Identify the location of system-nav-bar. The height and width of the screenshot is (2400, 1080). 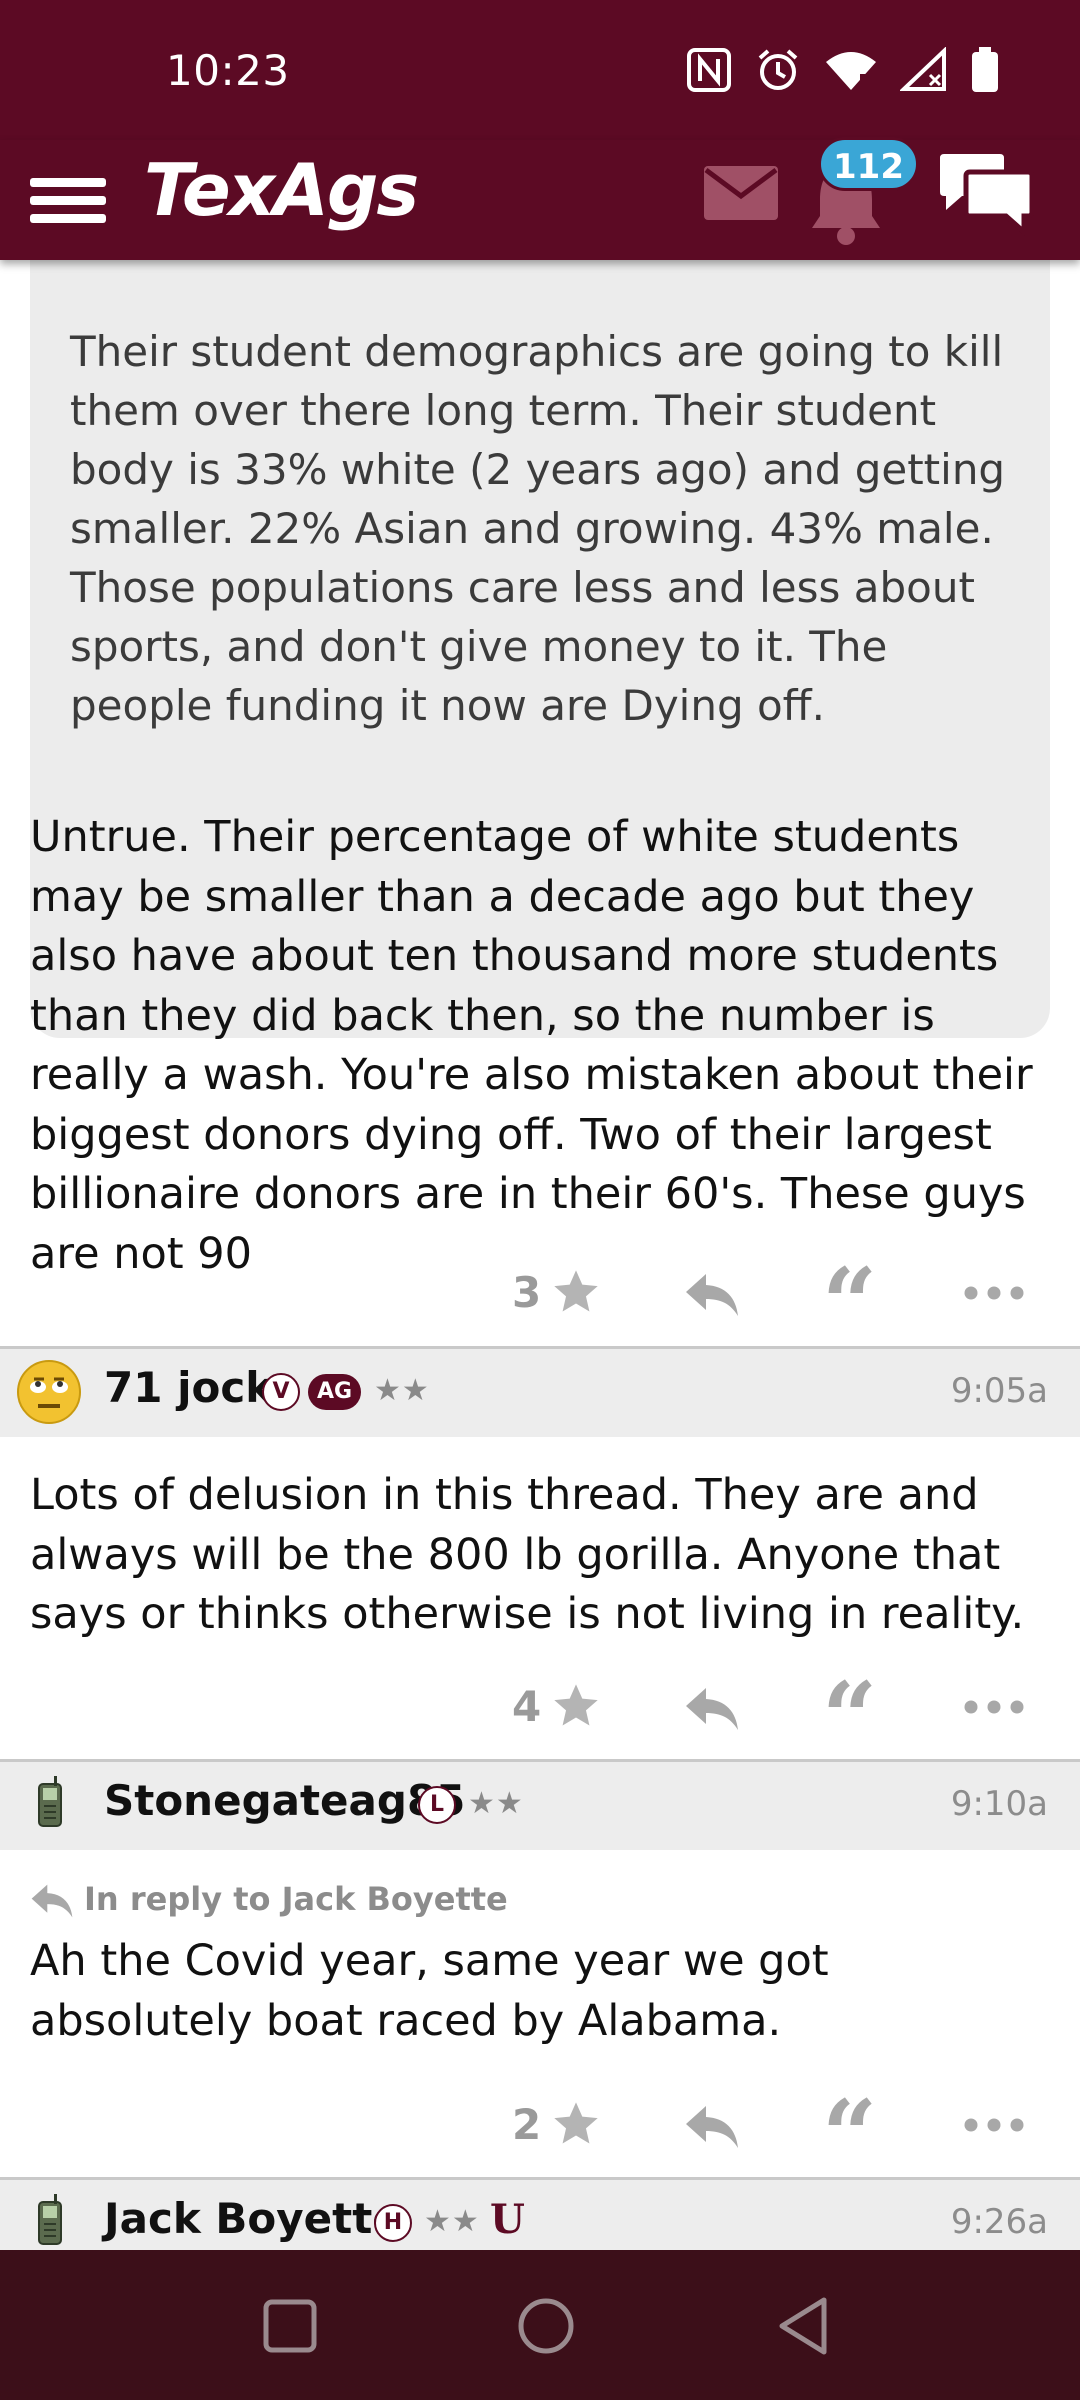
(540, 2325).